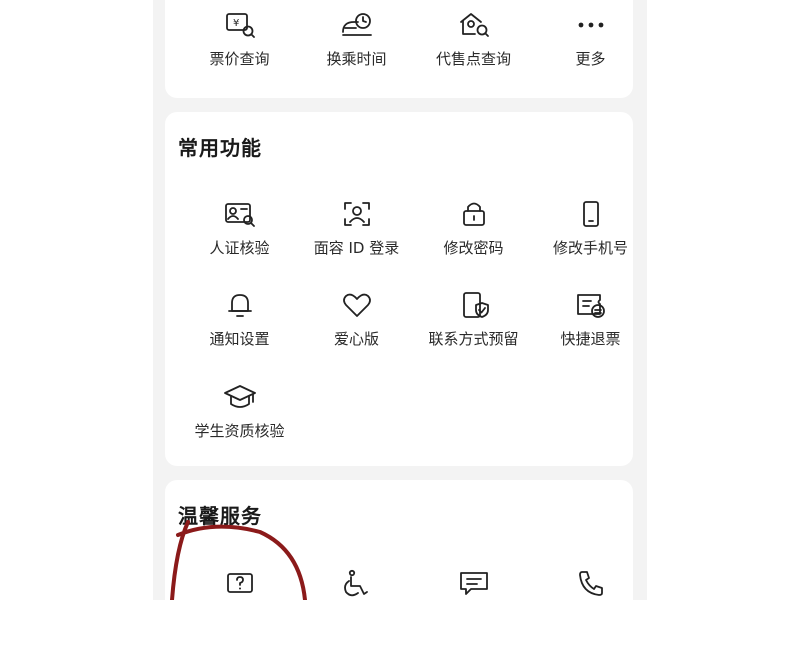 This screenshot has height=648, width=800. I want to click on face-id-item: 面容 ID 登录, so click(356, 239).